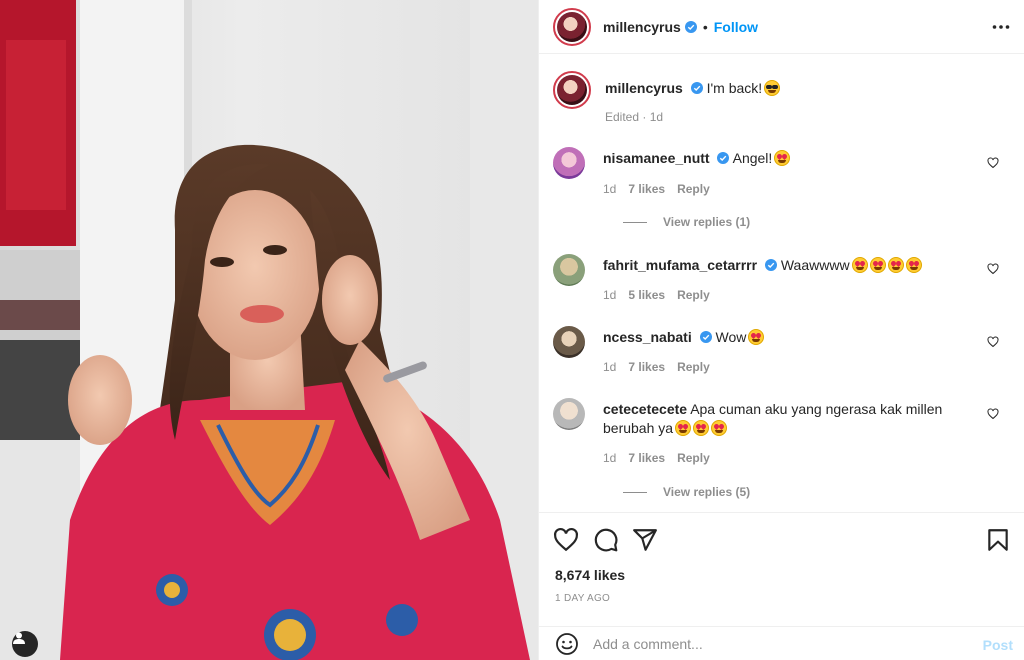 Image resolution: width=1024 pixels, height=660 pixels. I want to click on tag-user-icon, so click(19, 638).